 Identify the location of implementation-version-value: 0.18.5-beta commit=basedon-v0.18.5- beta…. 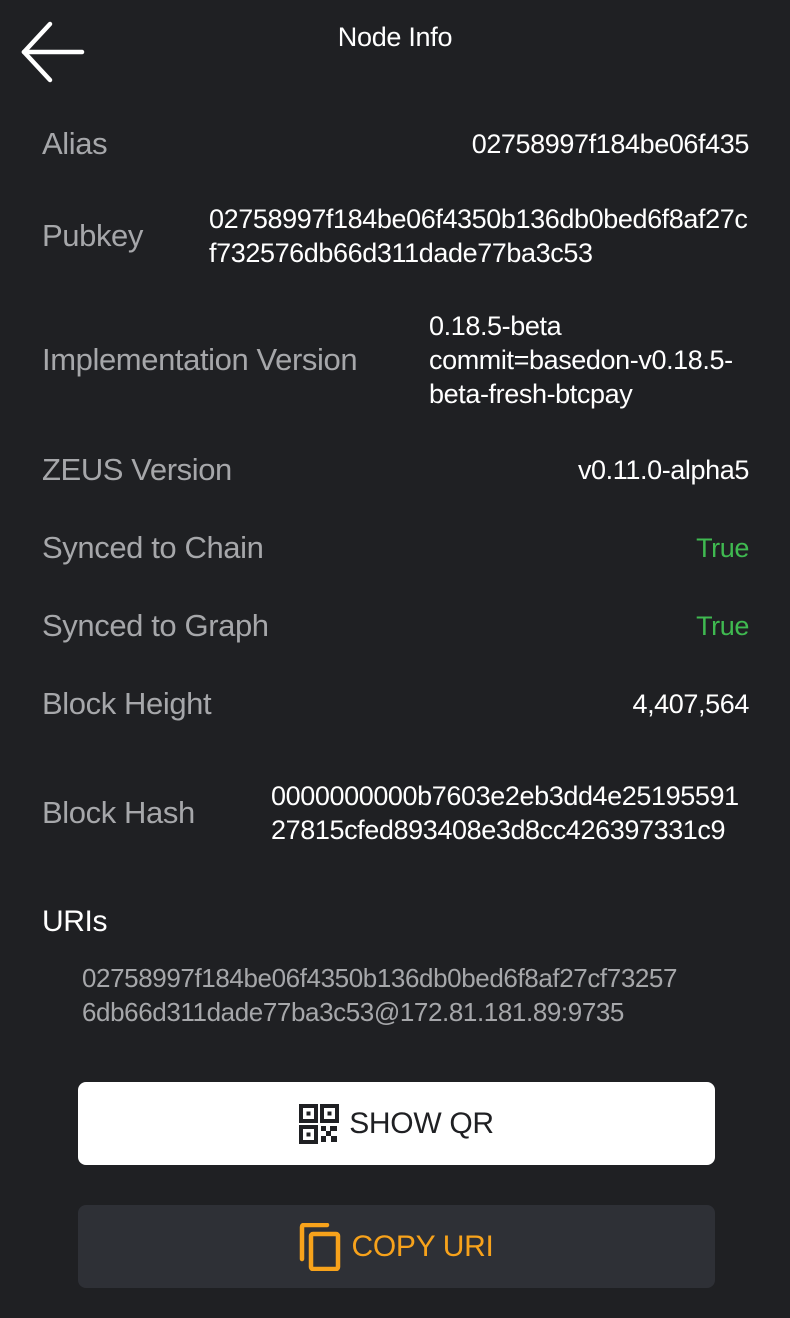
(589, 360).